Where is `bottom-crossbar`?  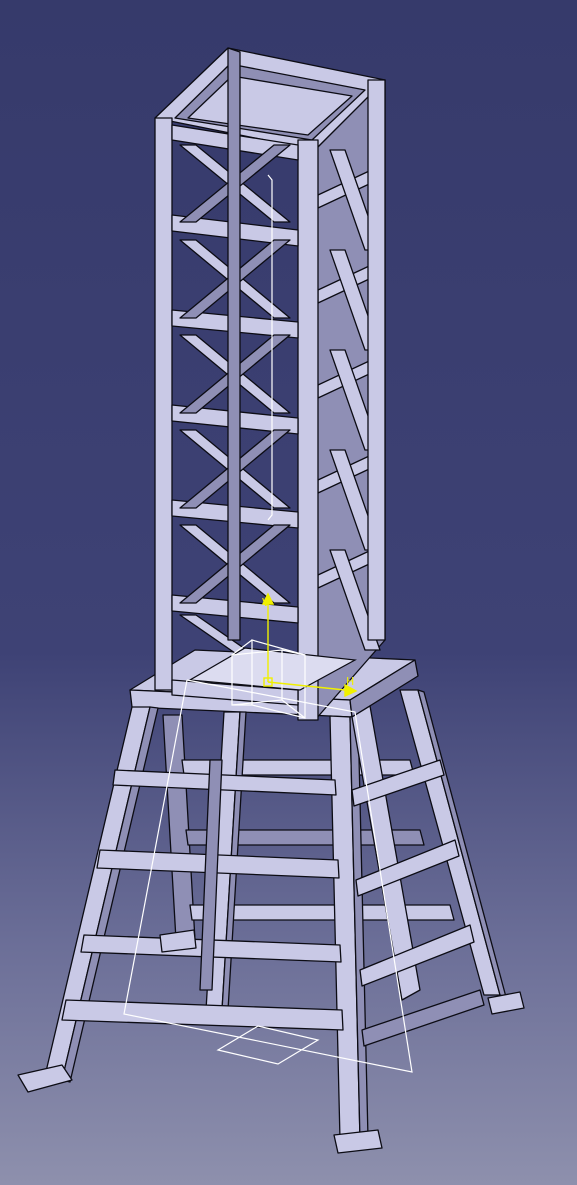
bottom-crossbar is located at coordinates (202, 1015).